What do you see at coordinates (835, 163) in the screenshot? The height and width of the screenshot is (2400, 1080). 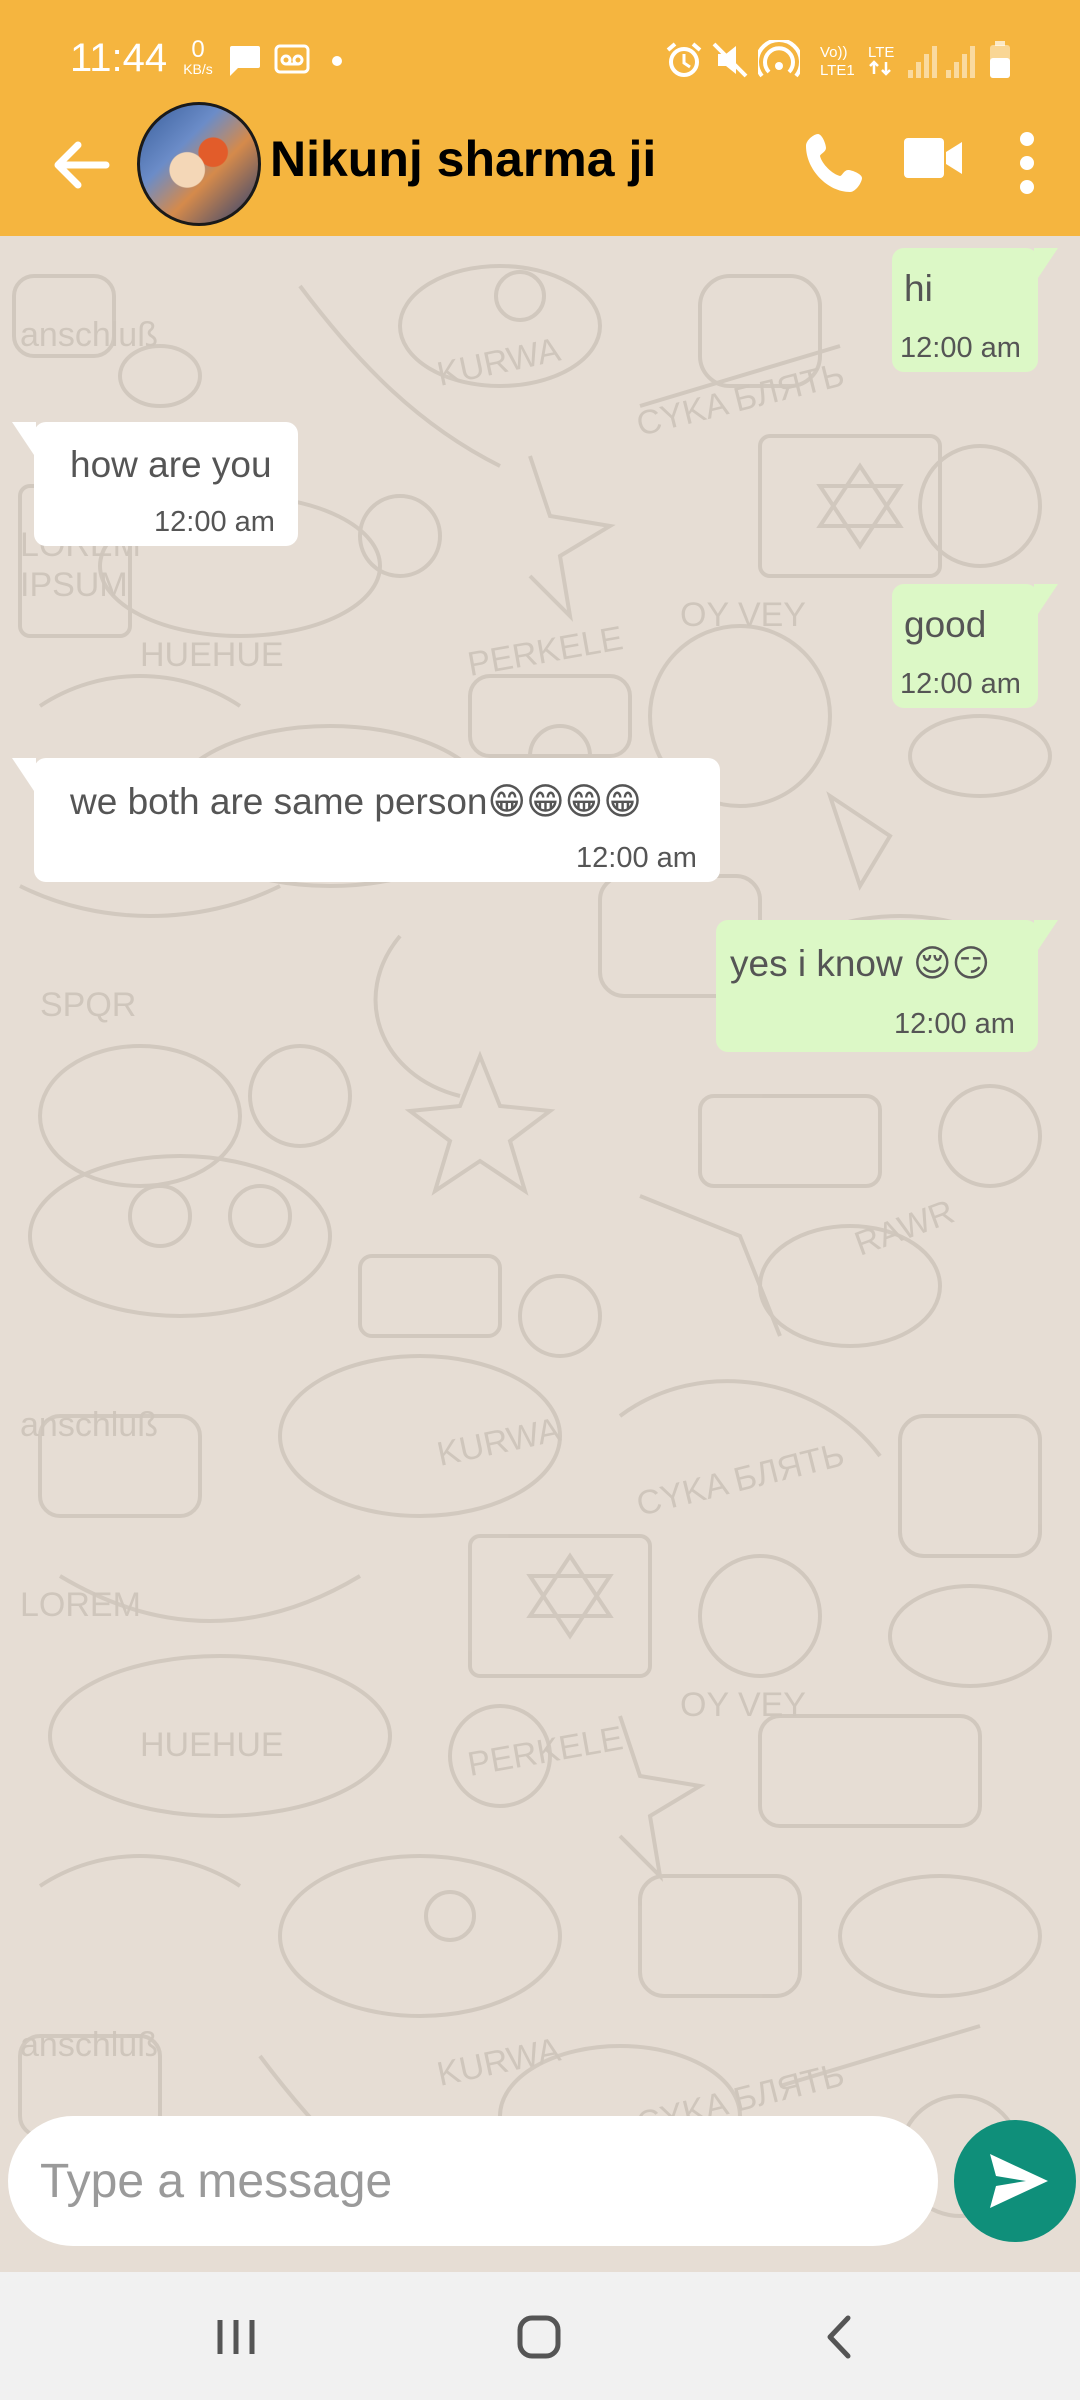 I see `phone-icon` at bounding box center [835, 163].